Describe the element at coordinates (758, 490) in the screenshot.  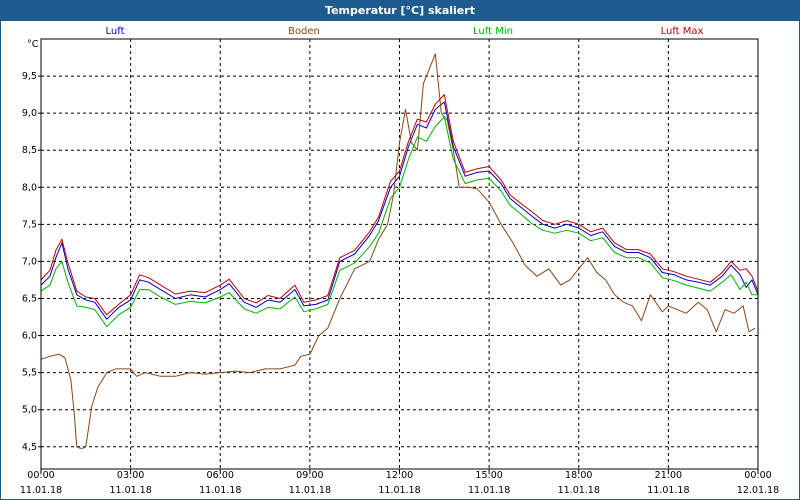
I see `x-tick-date: 12.01.18` at that location.